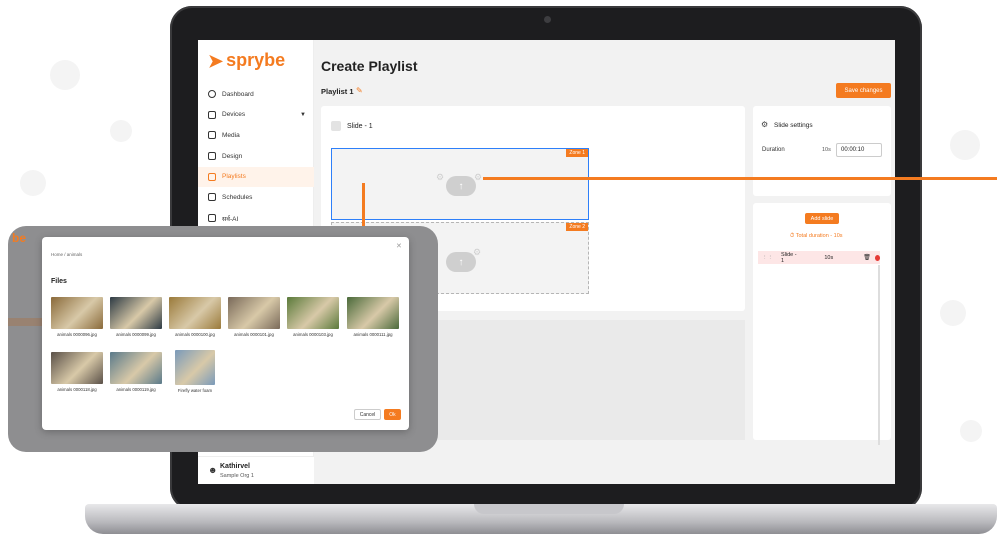  I want to click on file-item: Firefly water foam, so click(196, 371).